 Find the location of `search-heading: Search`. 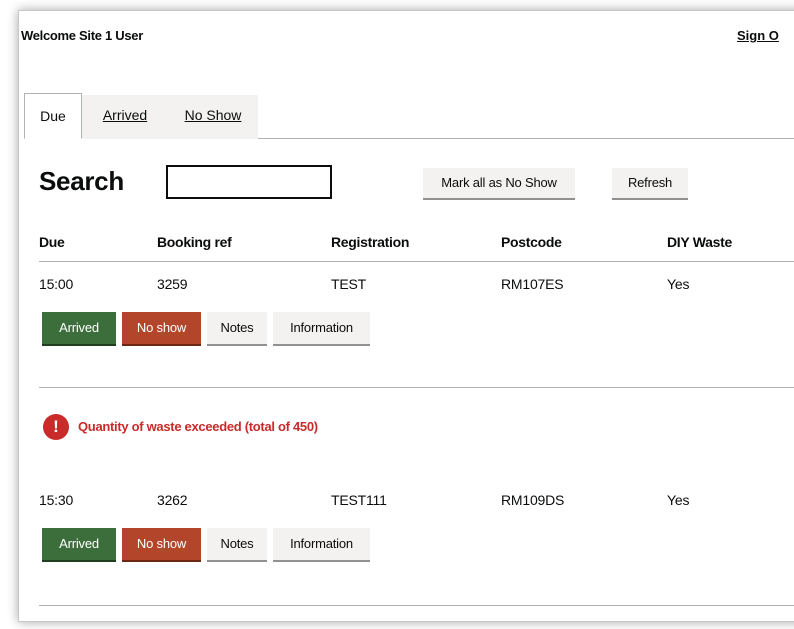

search-heading: Search is located at coordinates (81, 181).